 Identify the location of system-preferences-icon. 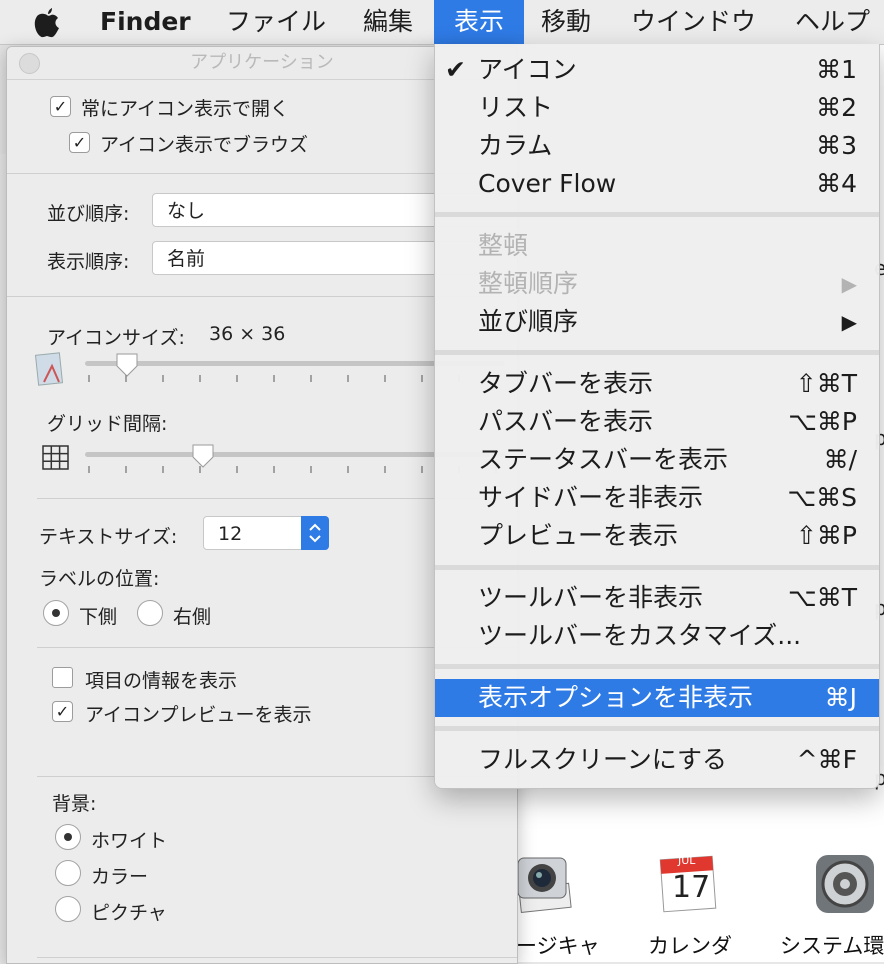
(845, 884).